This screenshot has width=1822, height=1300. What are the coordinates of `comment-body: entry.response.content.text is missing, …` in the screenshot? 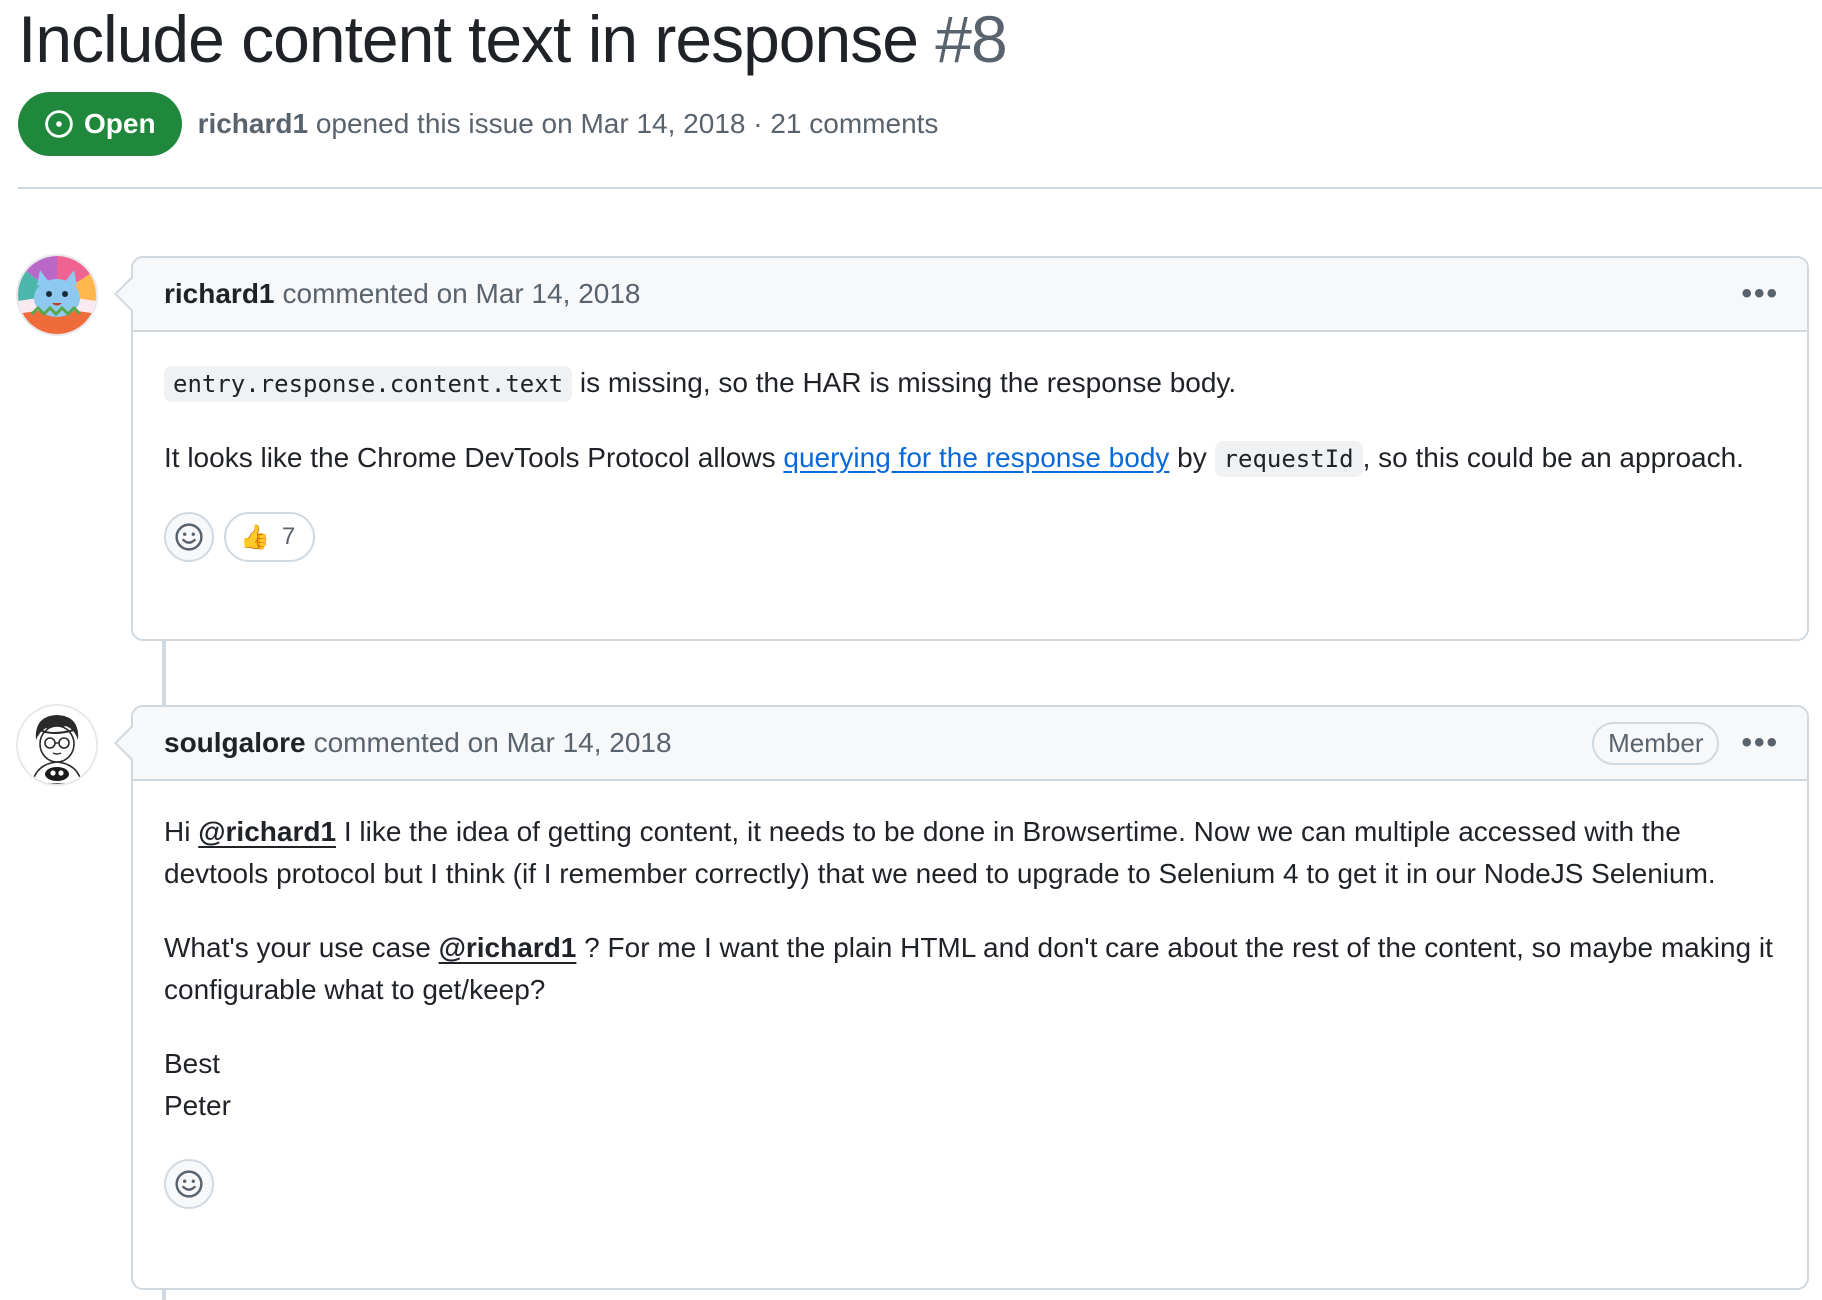 It's located at (970, 406).